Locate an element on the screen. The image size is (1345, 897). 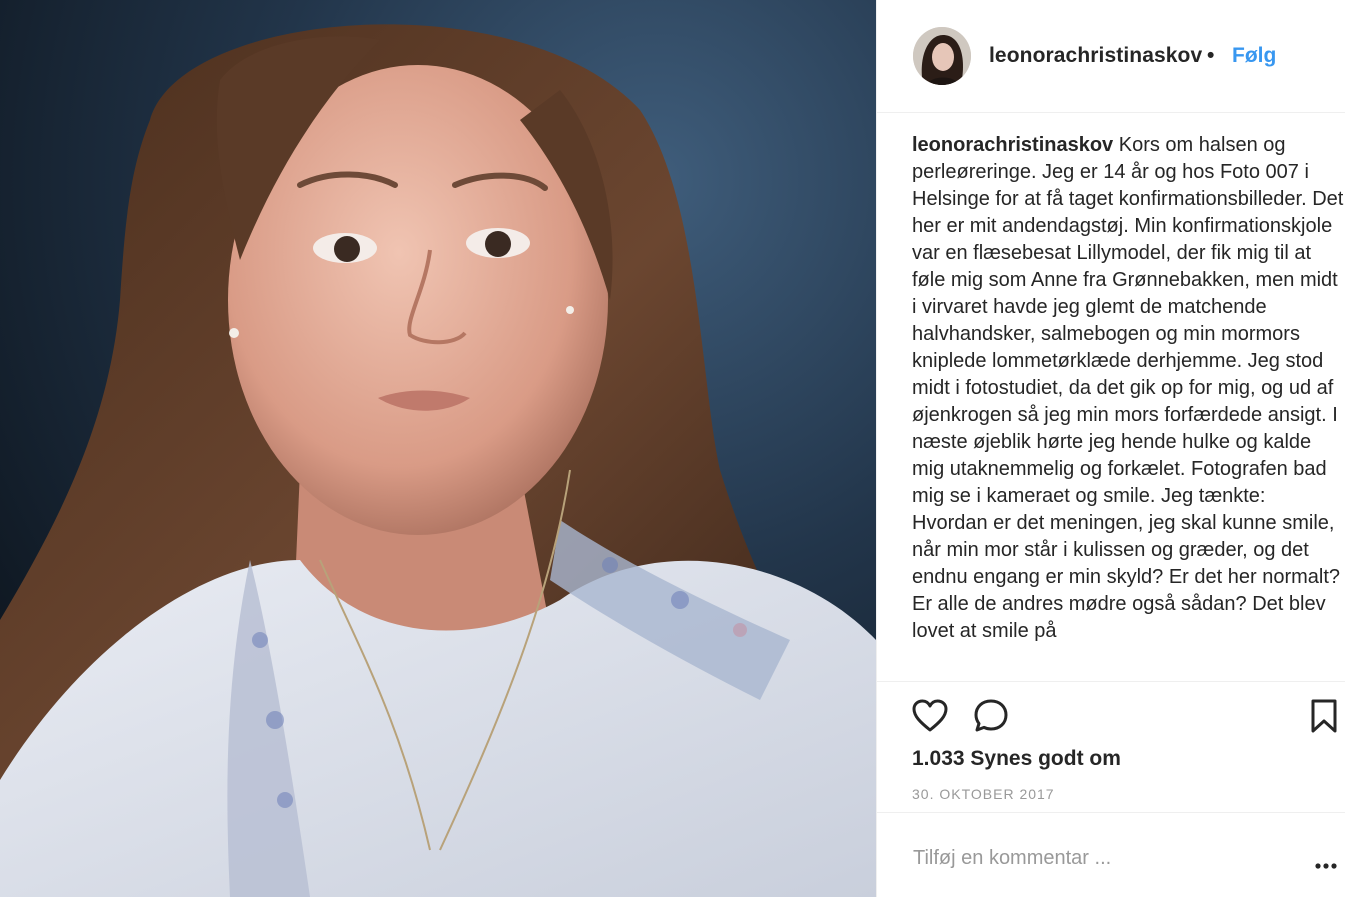
follow-button: Følg is located at coordinates (1254, 56).